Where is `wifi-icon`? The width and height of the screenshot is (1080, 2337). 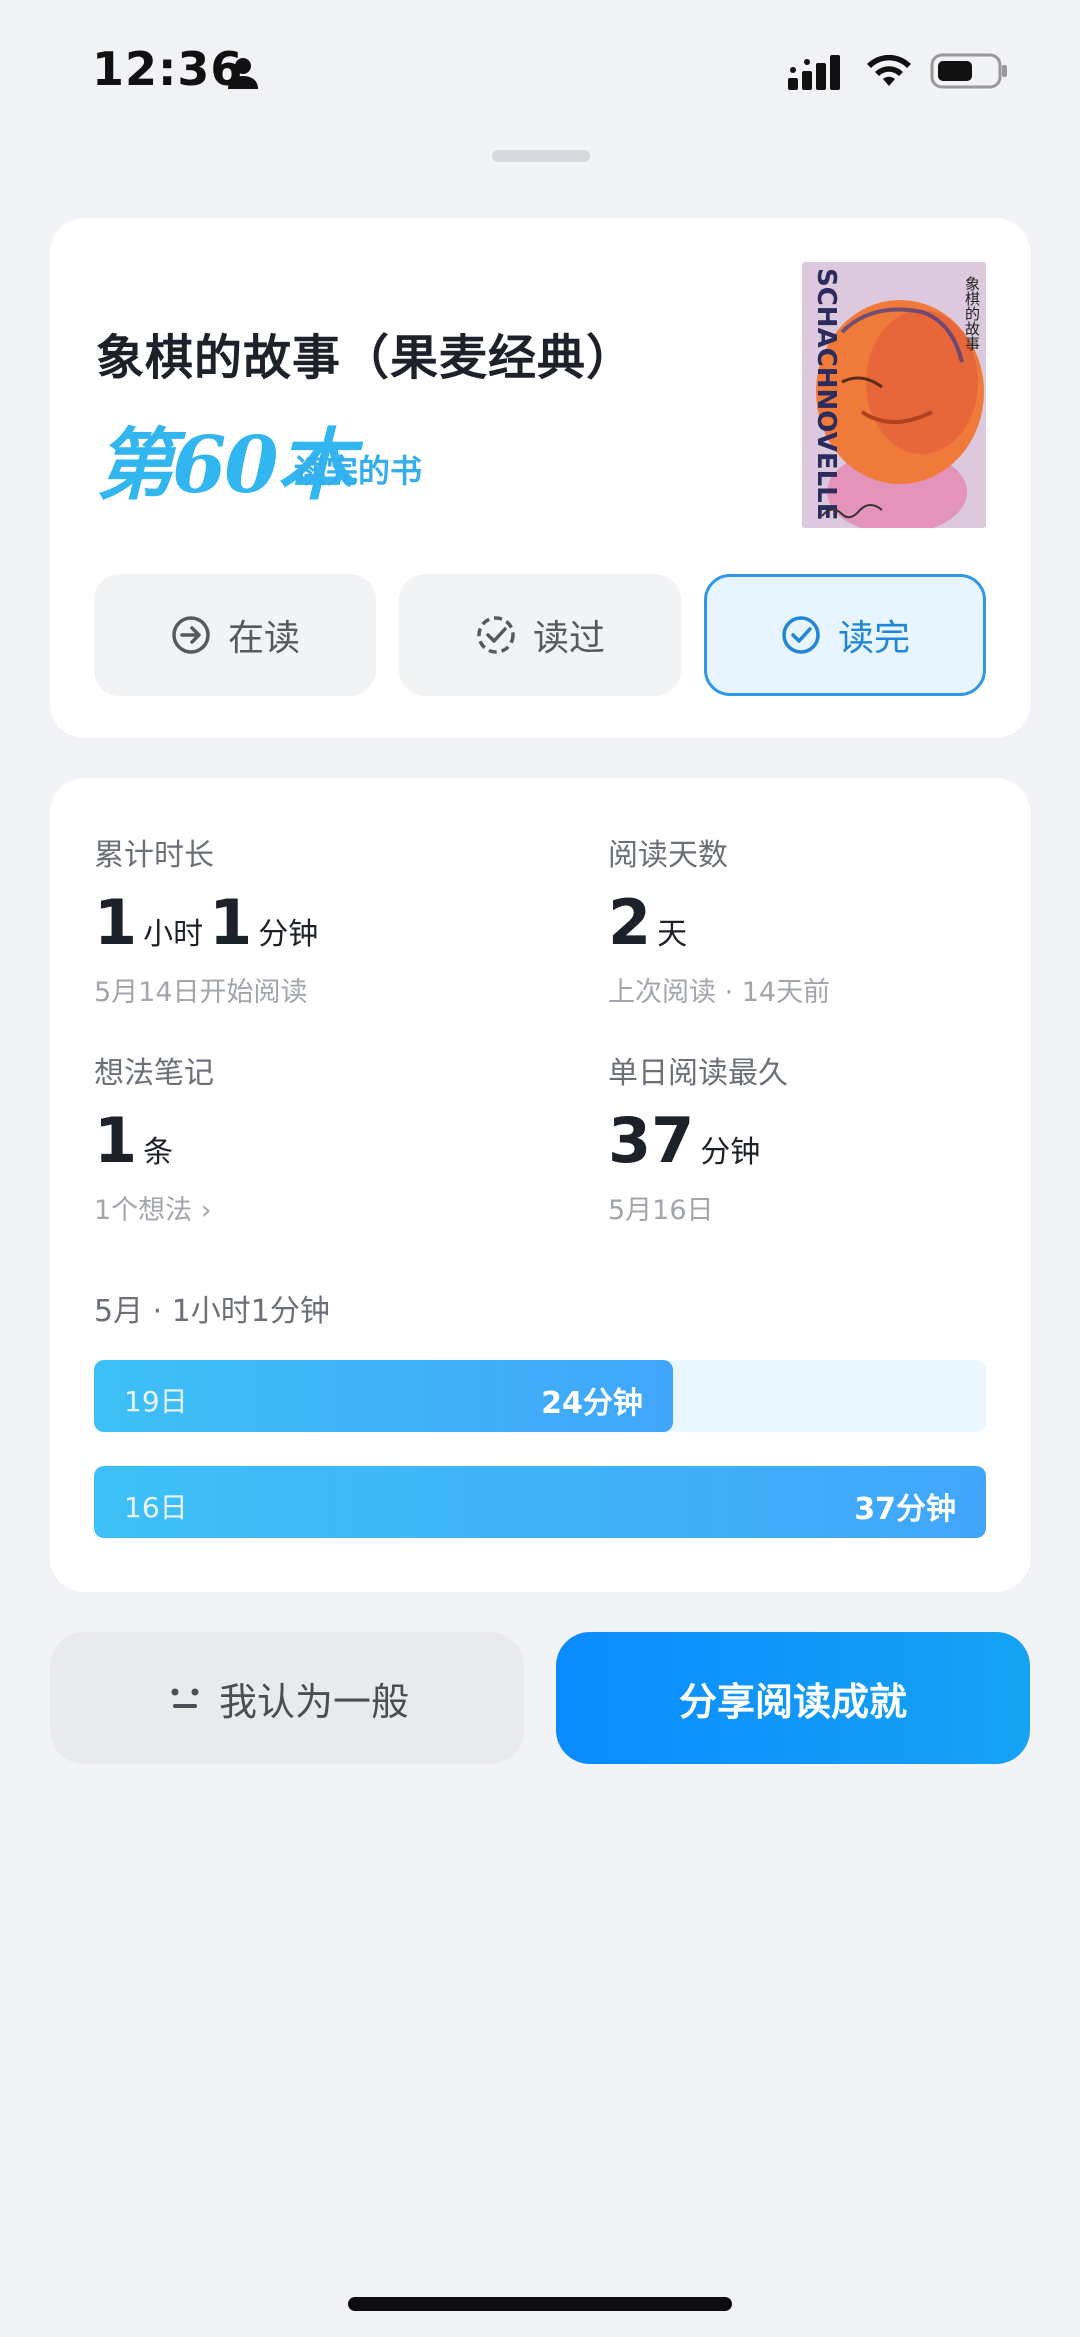
wifi-icon is located at coordinates (889, 70).